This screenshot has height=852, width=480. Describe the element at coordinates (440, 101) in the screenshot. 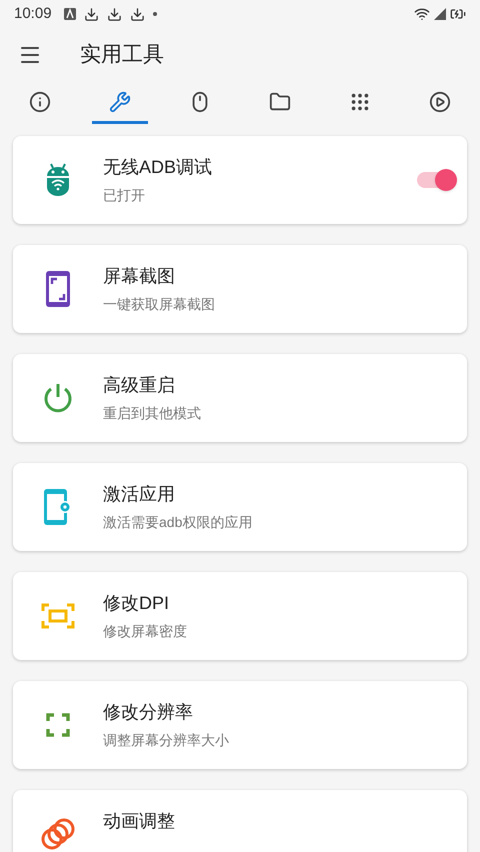

I see `play-icon` at that location.